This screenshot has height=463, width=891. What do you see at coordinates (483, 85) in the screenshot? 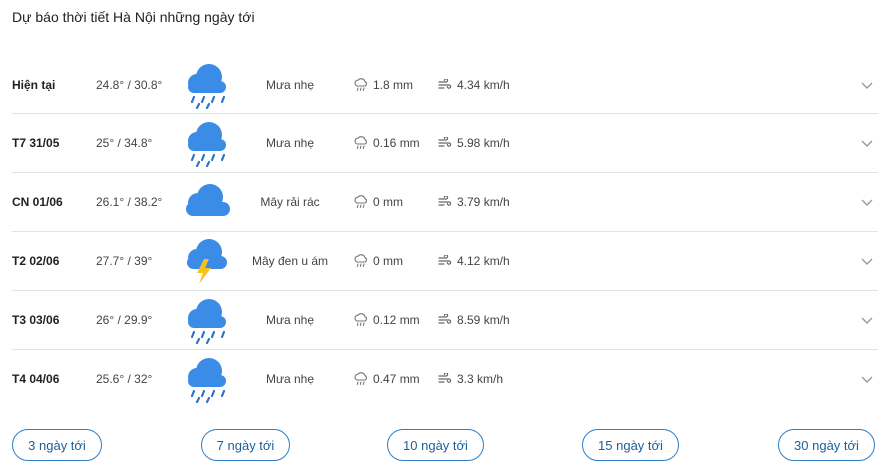
I see `wind-value: 4.34 km/h` at bounding box center [483, 85].